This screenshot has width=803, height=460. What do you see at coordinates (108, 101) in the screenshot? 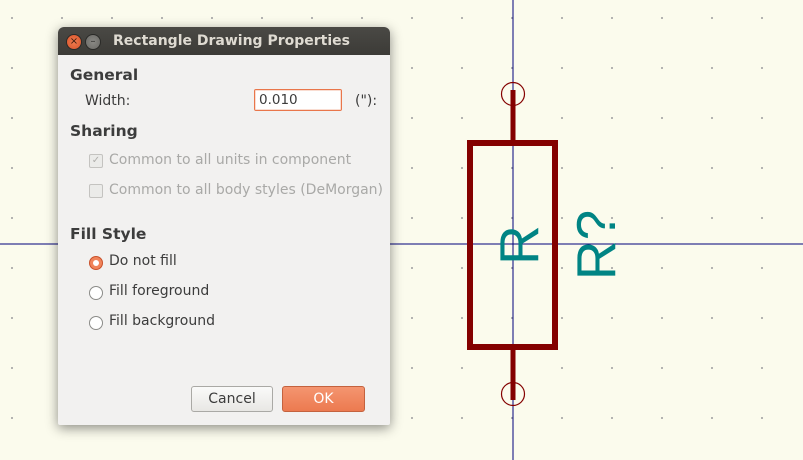
I see `width-label: Width:` at bounding box center [108, 101].